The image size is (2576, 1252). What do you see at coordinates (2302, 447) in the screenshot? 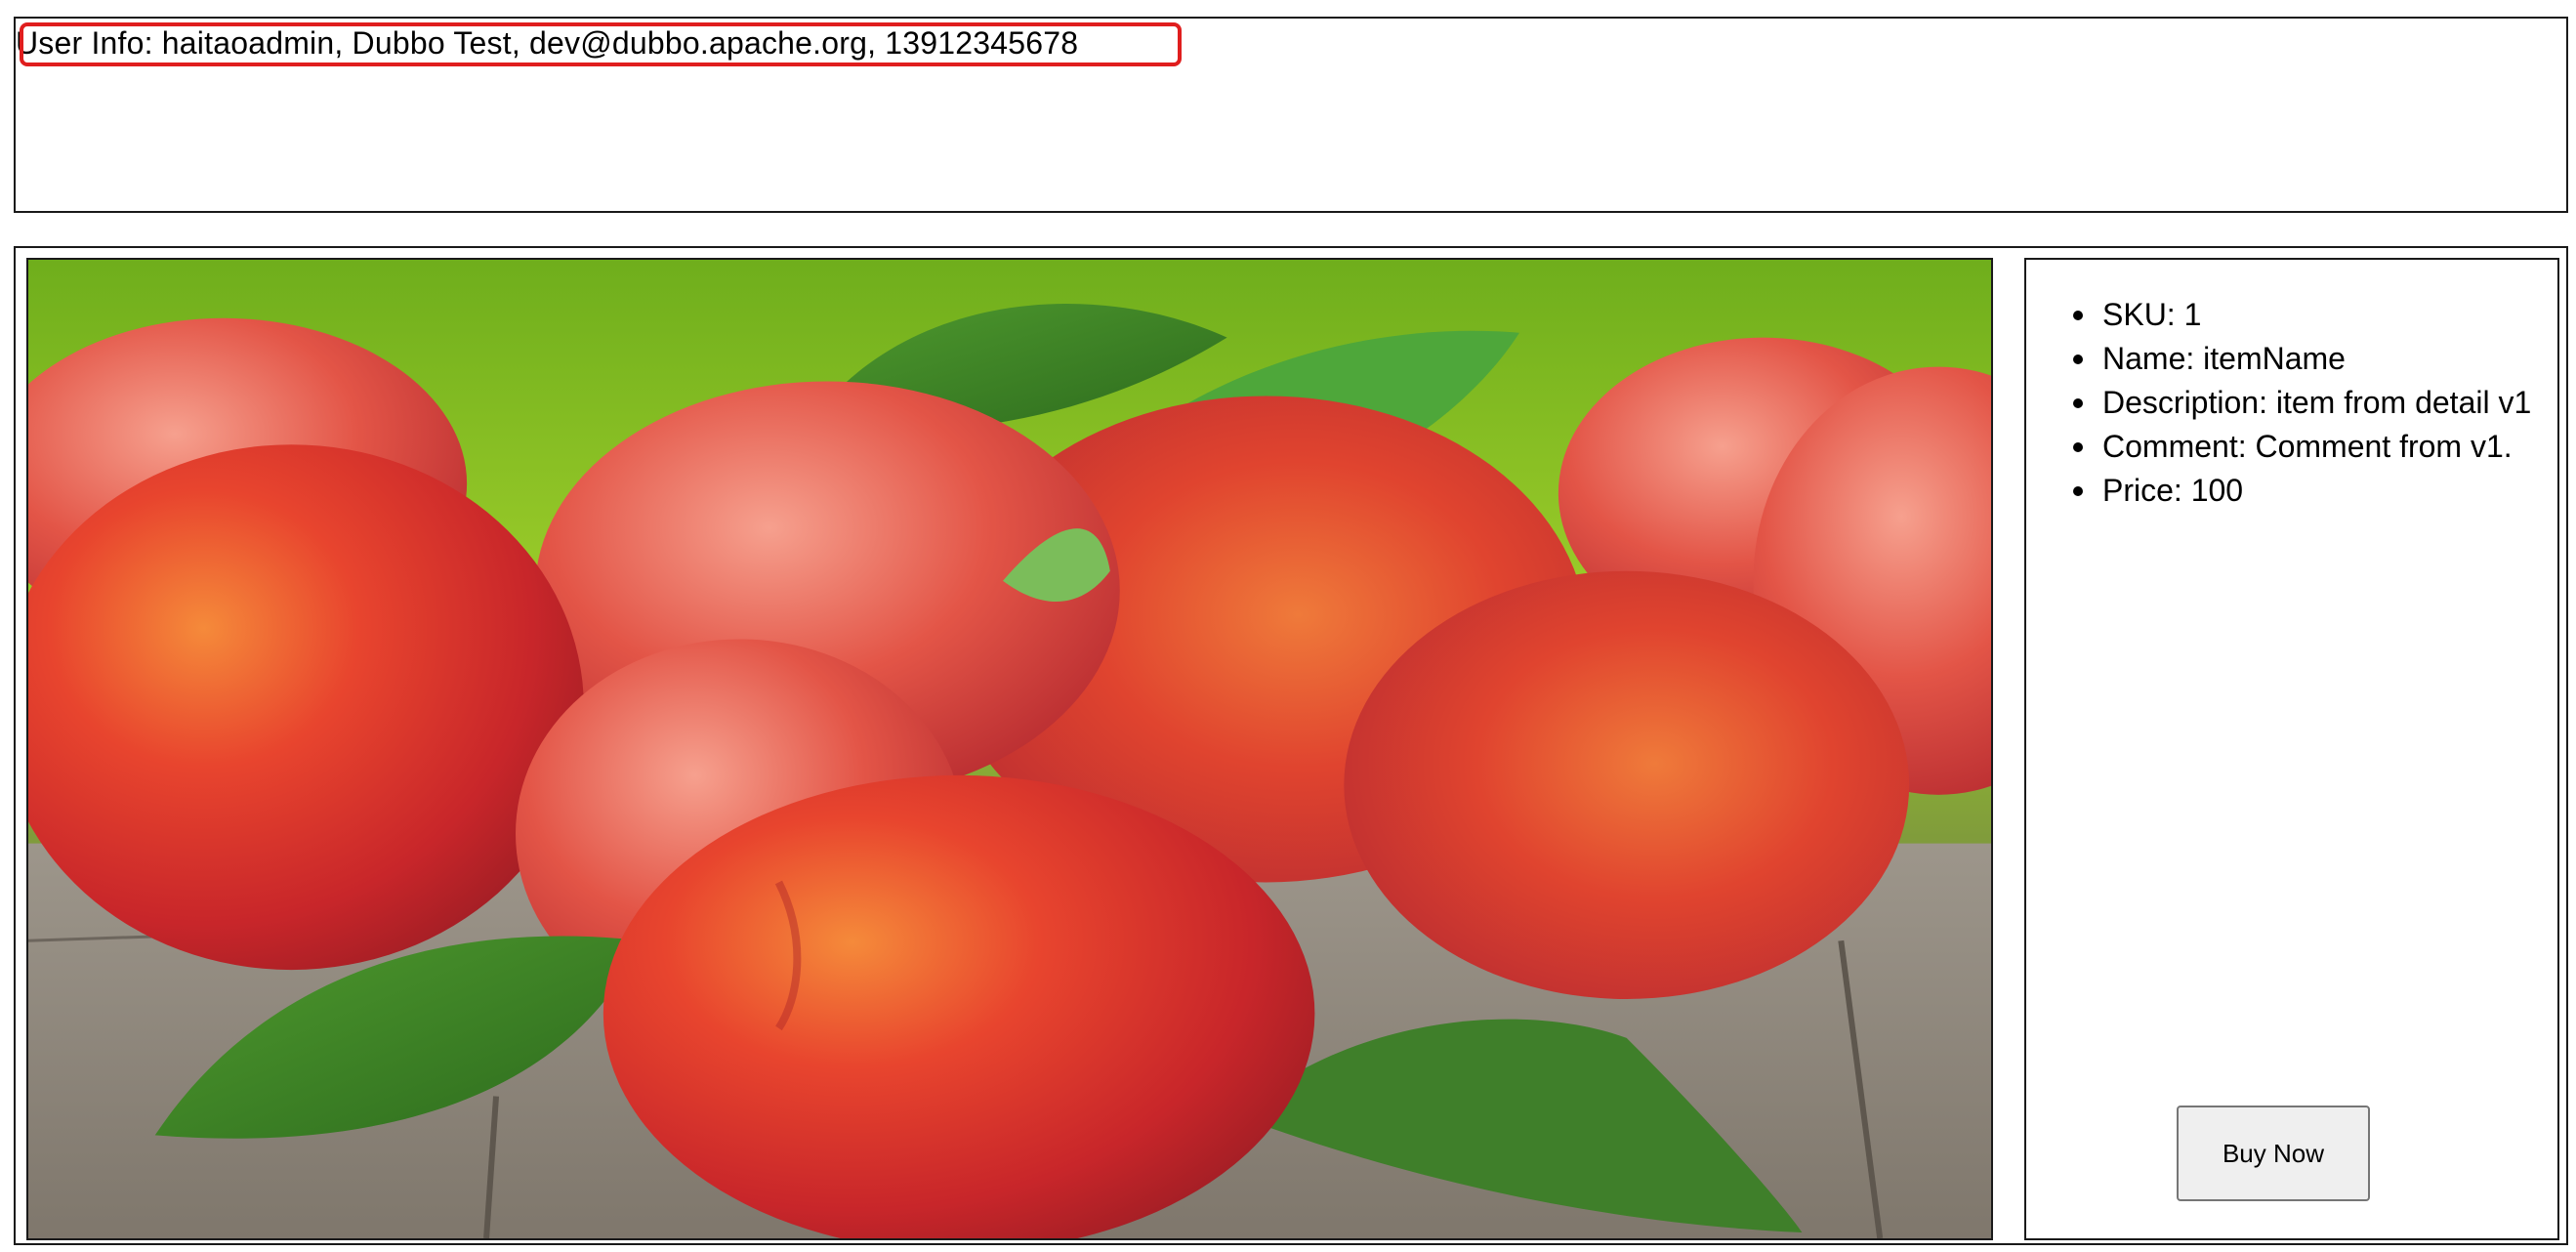
I see `detail-comment: Comment: Comment from v1.` at bounding box center [2302, 447].